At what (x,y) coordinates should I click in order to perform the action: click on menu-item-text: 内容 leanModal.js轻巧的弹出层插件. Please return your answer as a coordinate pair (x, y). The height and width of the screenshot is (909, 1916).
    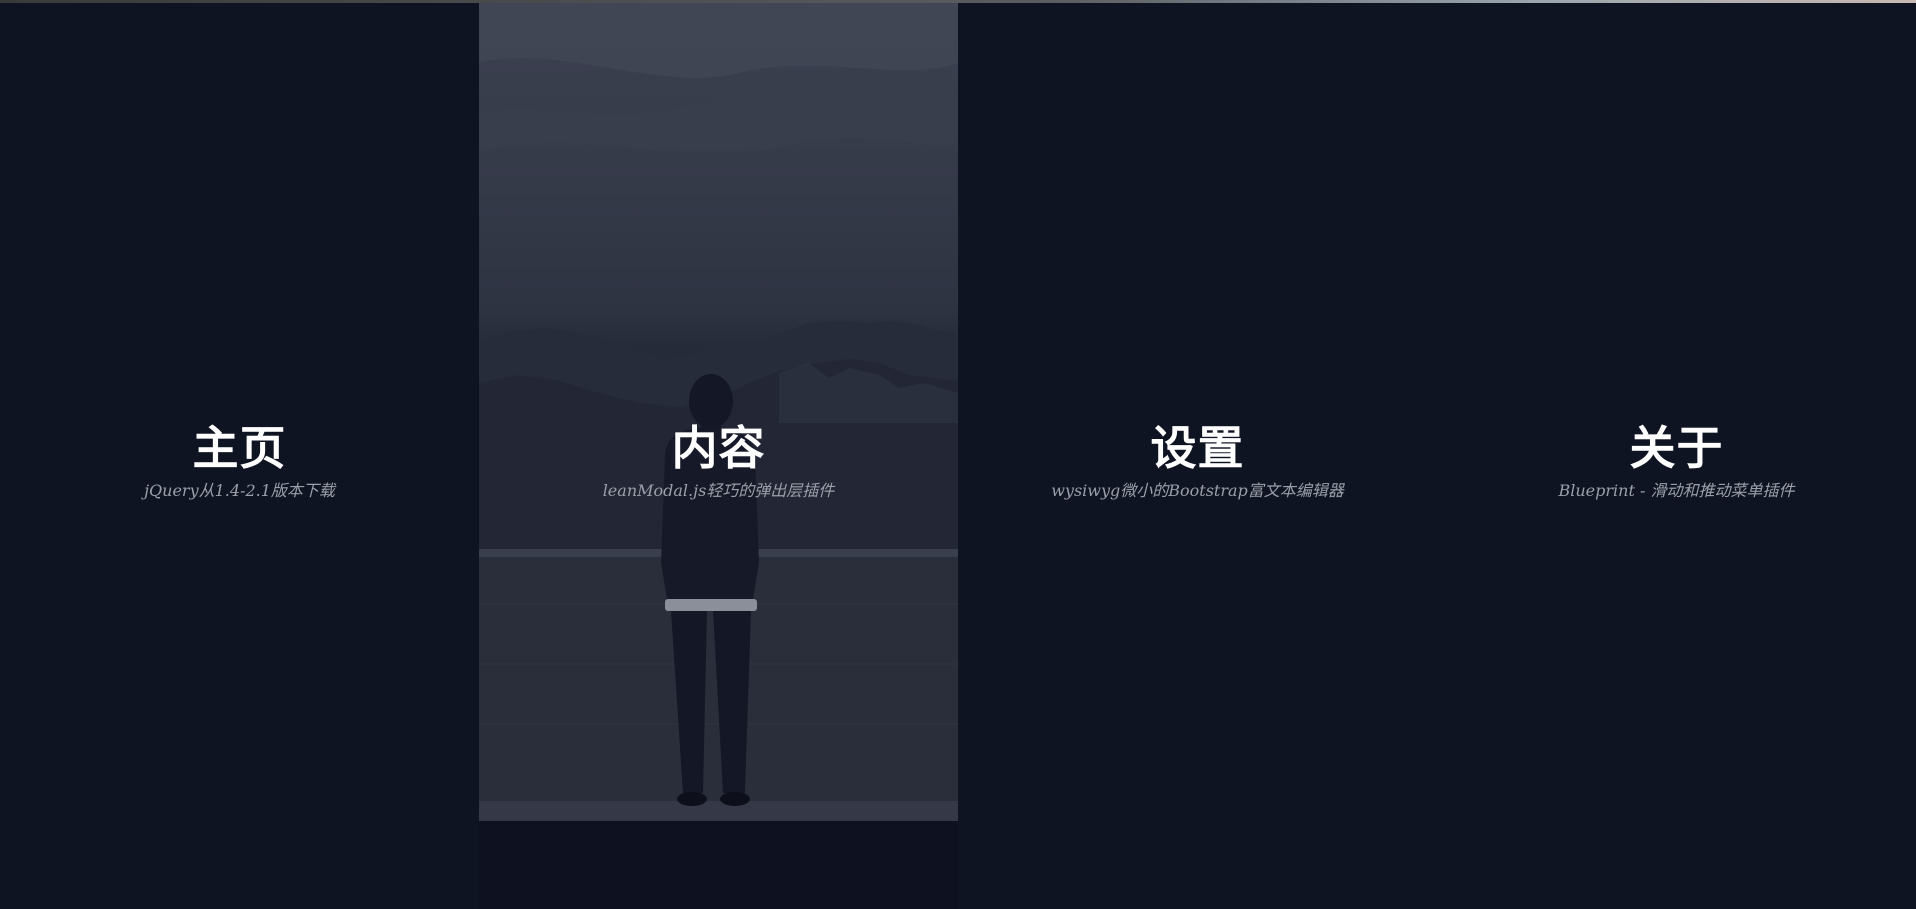
    Looking at the image, I should click on (718, 461).